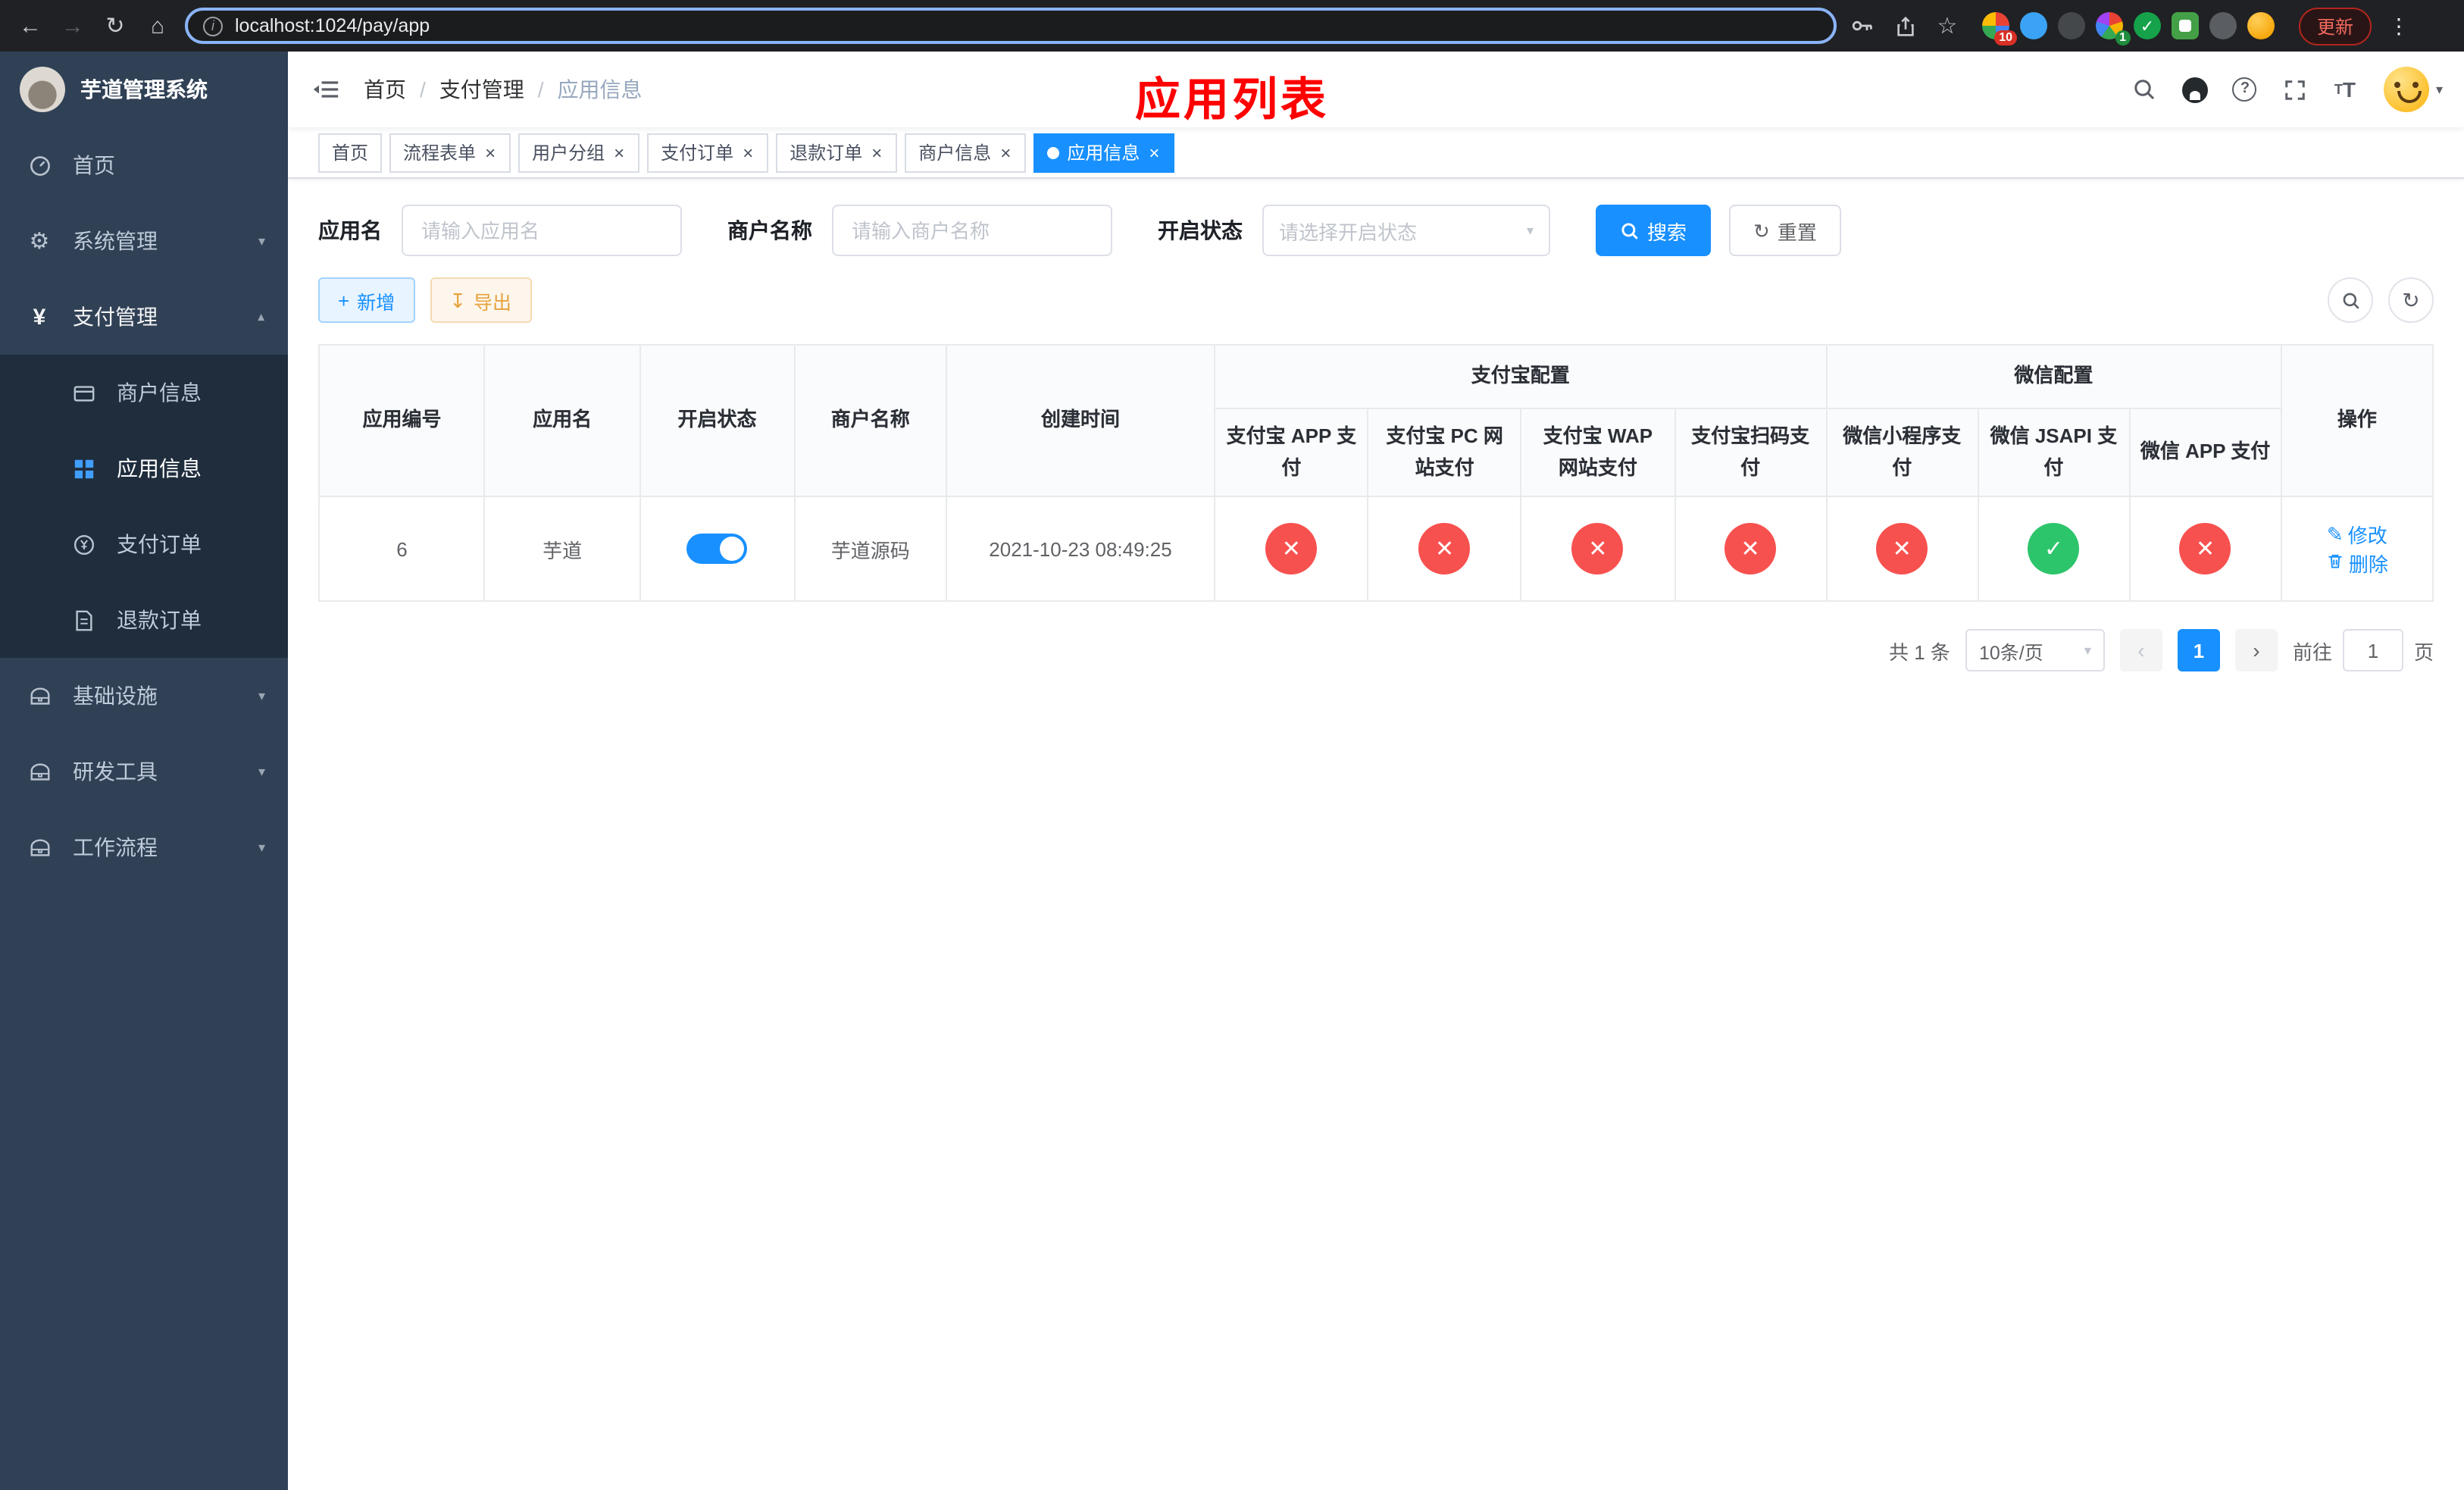 The image size is (2464, 1490). What do you see at coordinates (458, 300) in the screenshot?
I see `download-icon: ↧` at bounding box center [458, 300].